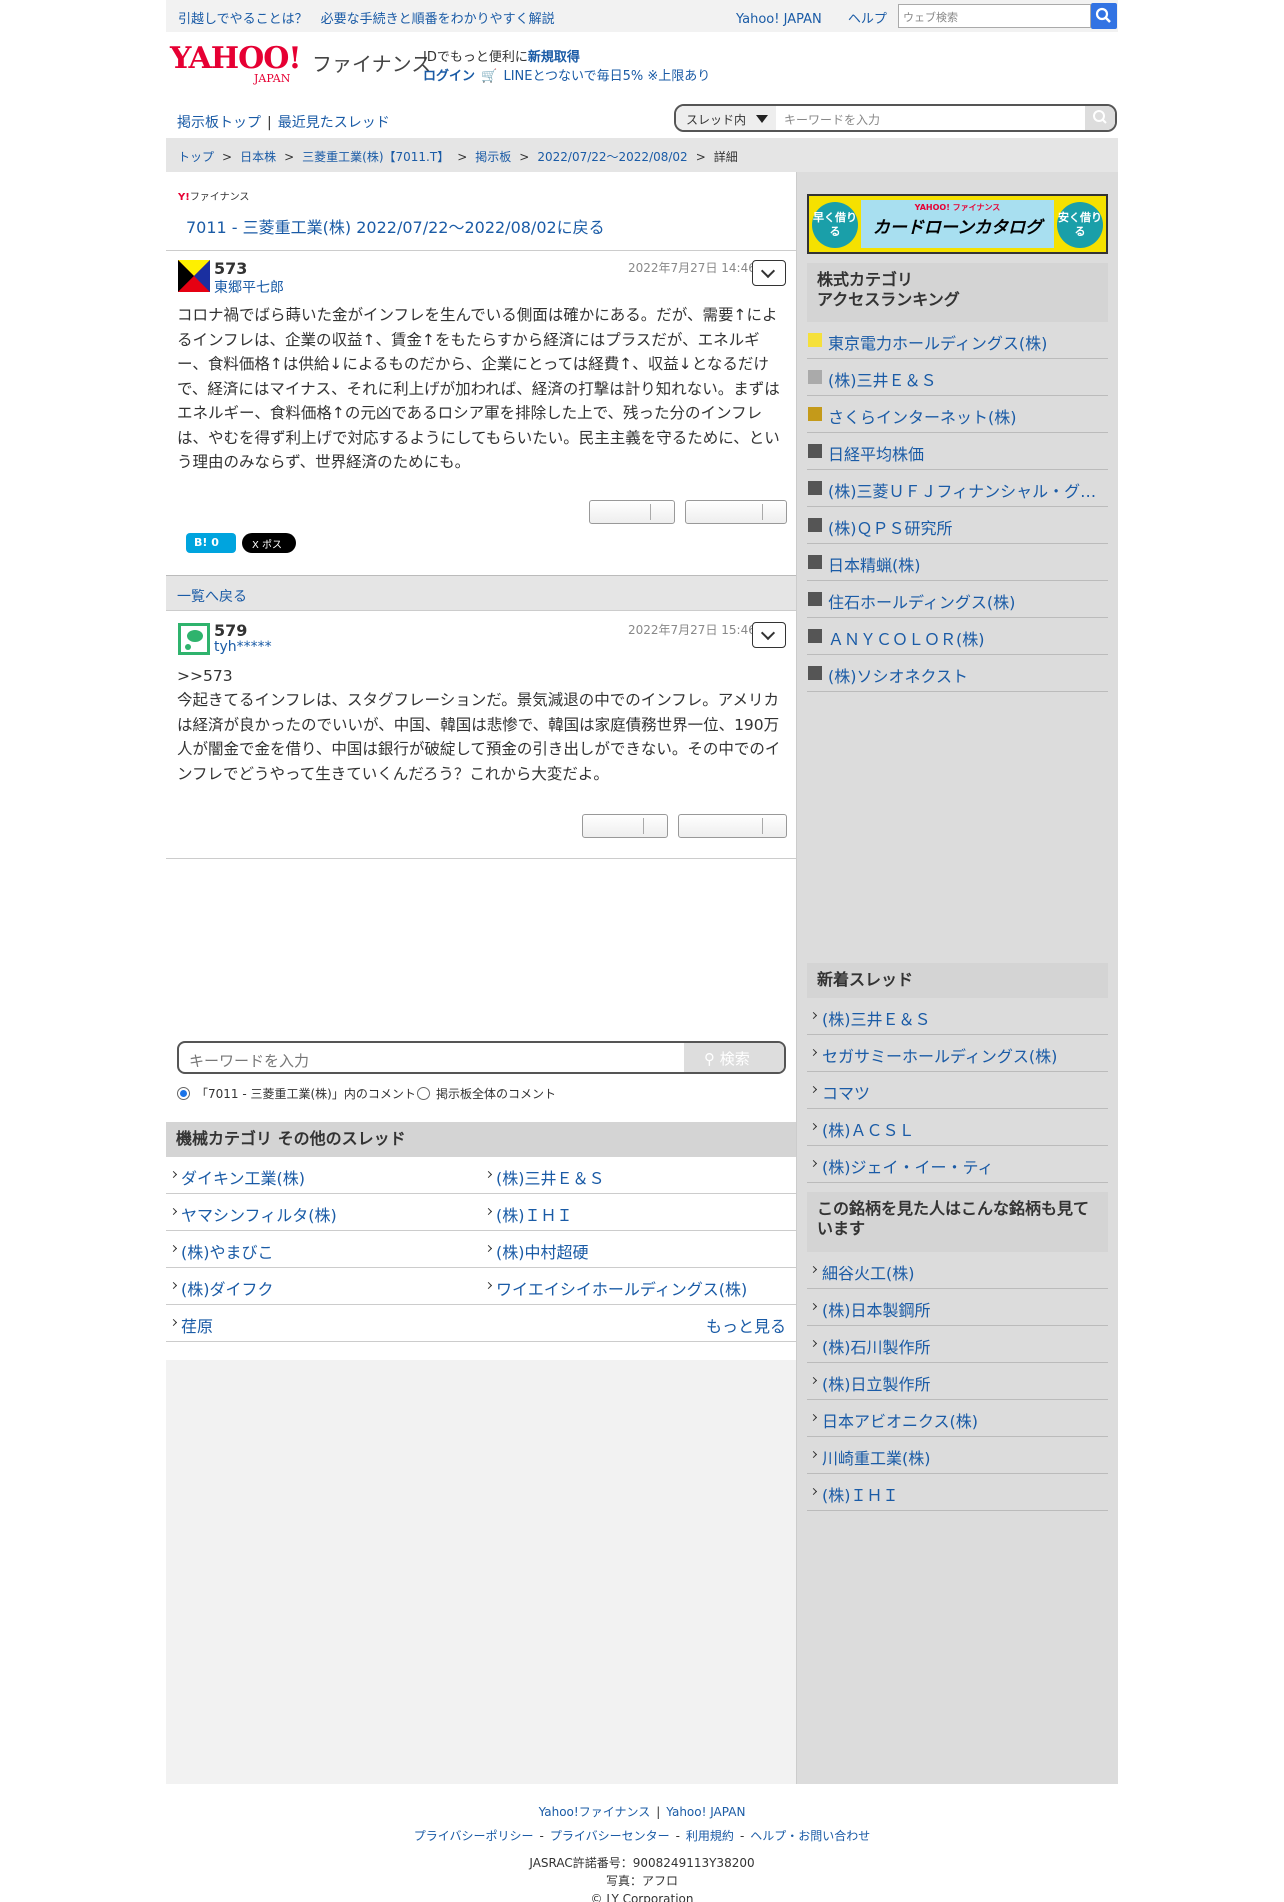 Image resolution: width=1284 pixels, height=1902 pixels. I want to click on search-icon, so click(1103, 15).